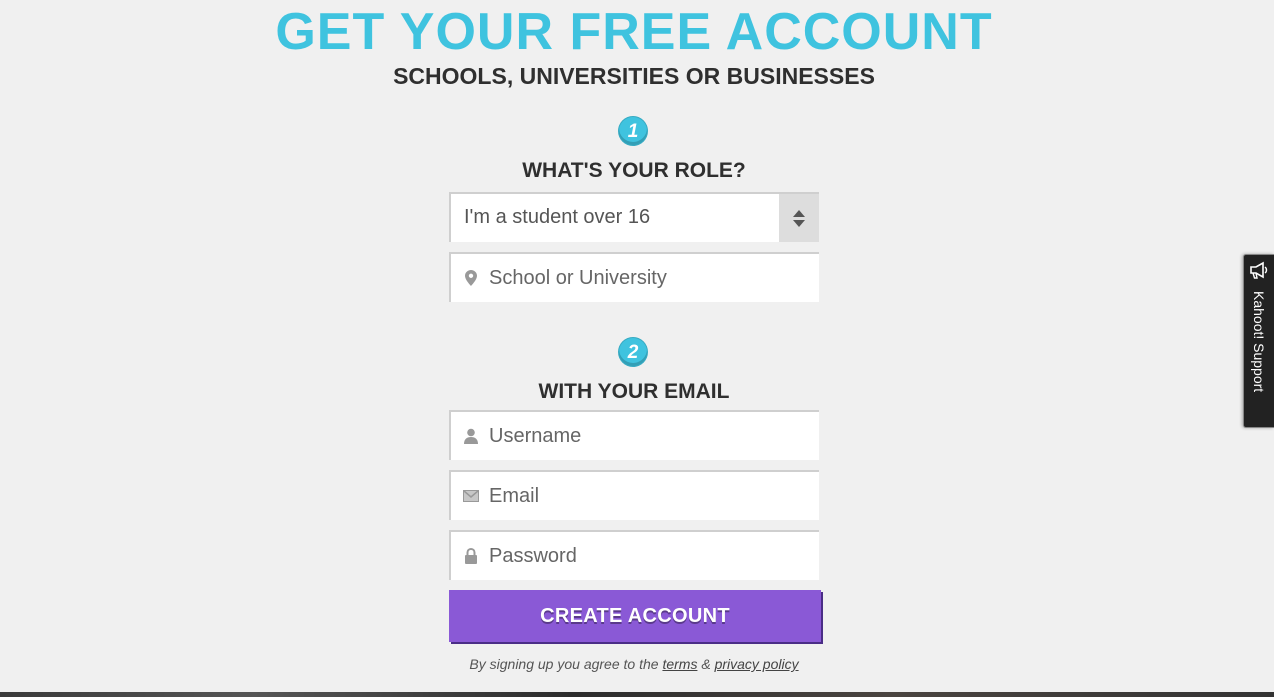 The image size is (1274, 697). I want to click on step-1-badge: 1, so click(633, 131).